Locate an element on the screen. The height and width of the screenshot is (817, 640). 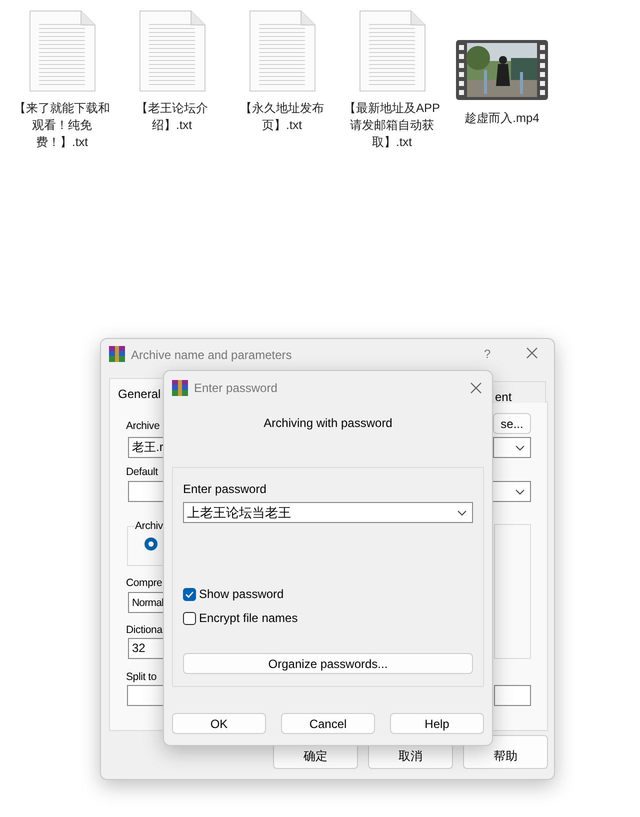
dictionary-field: 32 is located at coordinates (146, 648).